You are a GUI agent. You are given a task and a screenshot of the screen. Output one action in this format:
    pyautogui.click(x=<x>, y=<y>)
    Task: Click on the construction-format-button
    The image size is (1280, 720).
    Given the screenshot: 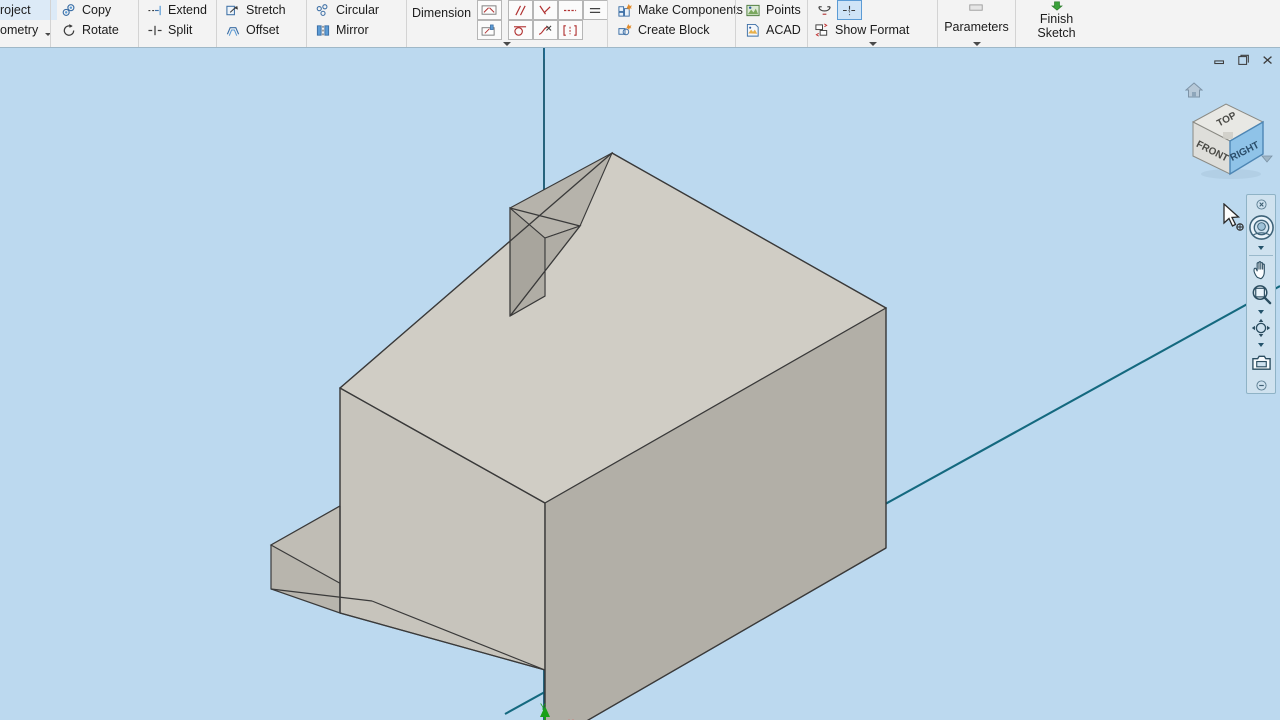 What is the action you would take?
    pyautogui.click(x=824, y=10)
    